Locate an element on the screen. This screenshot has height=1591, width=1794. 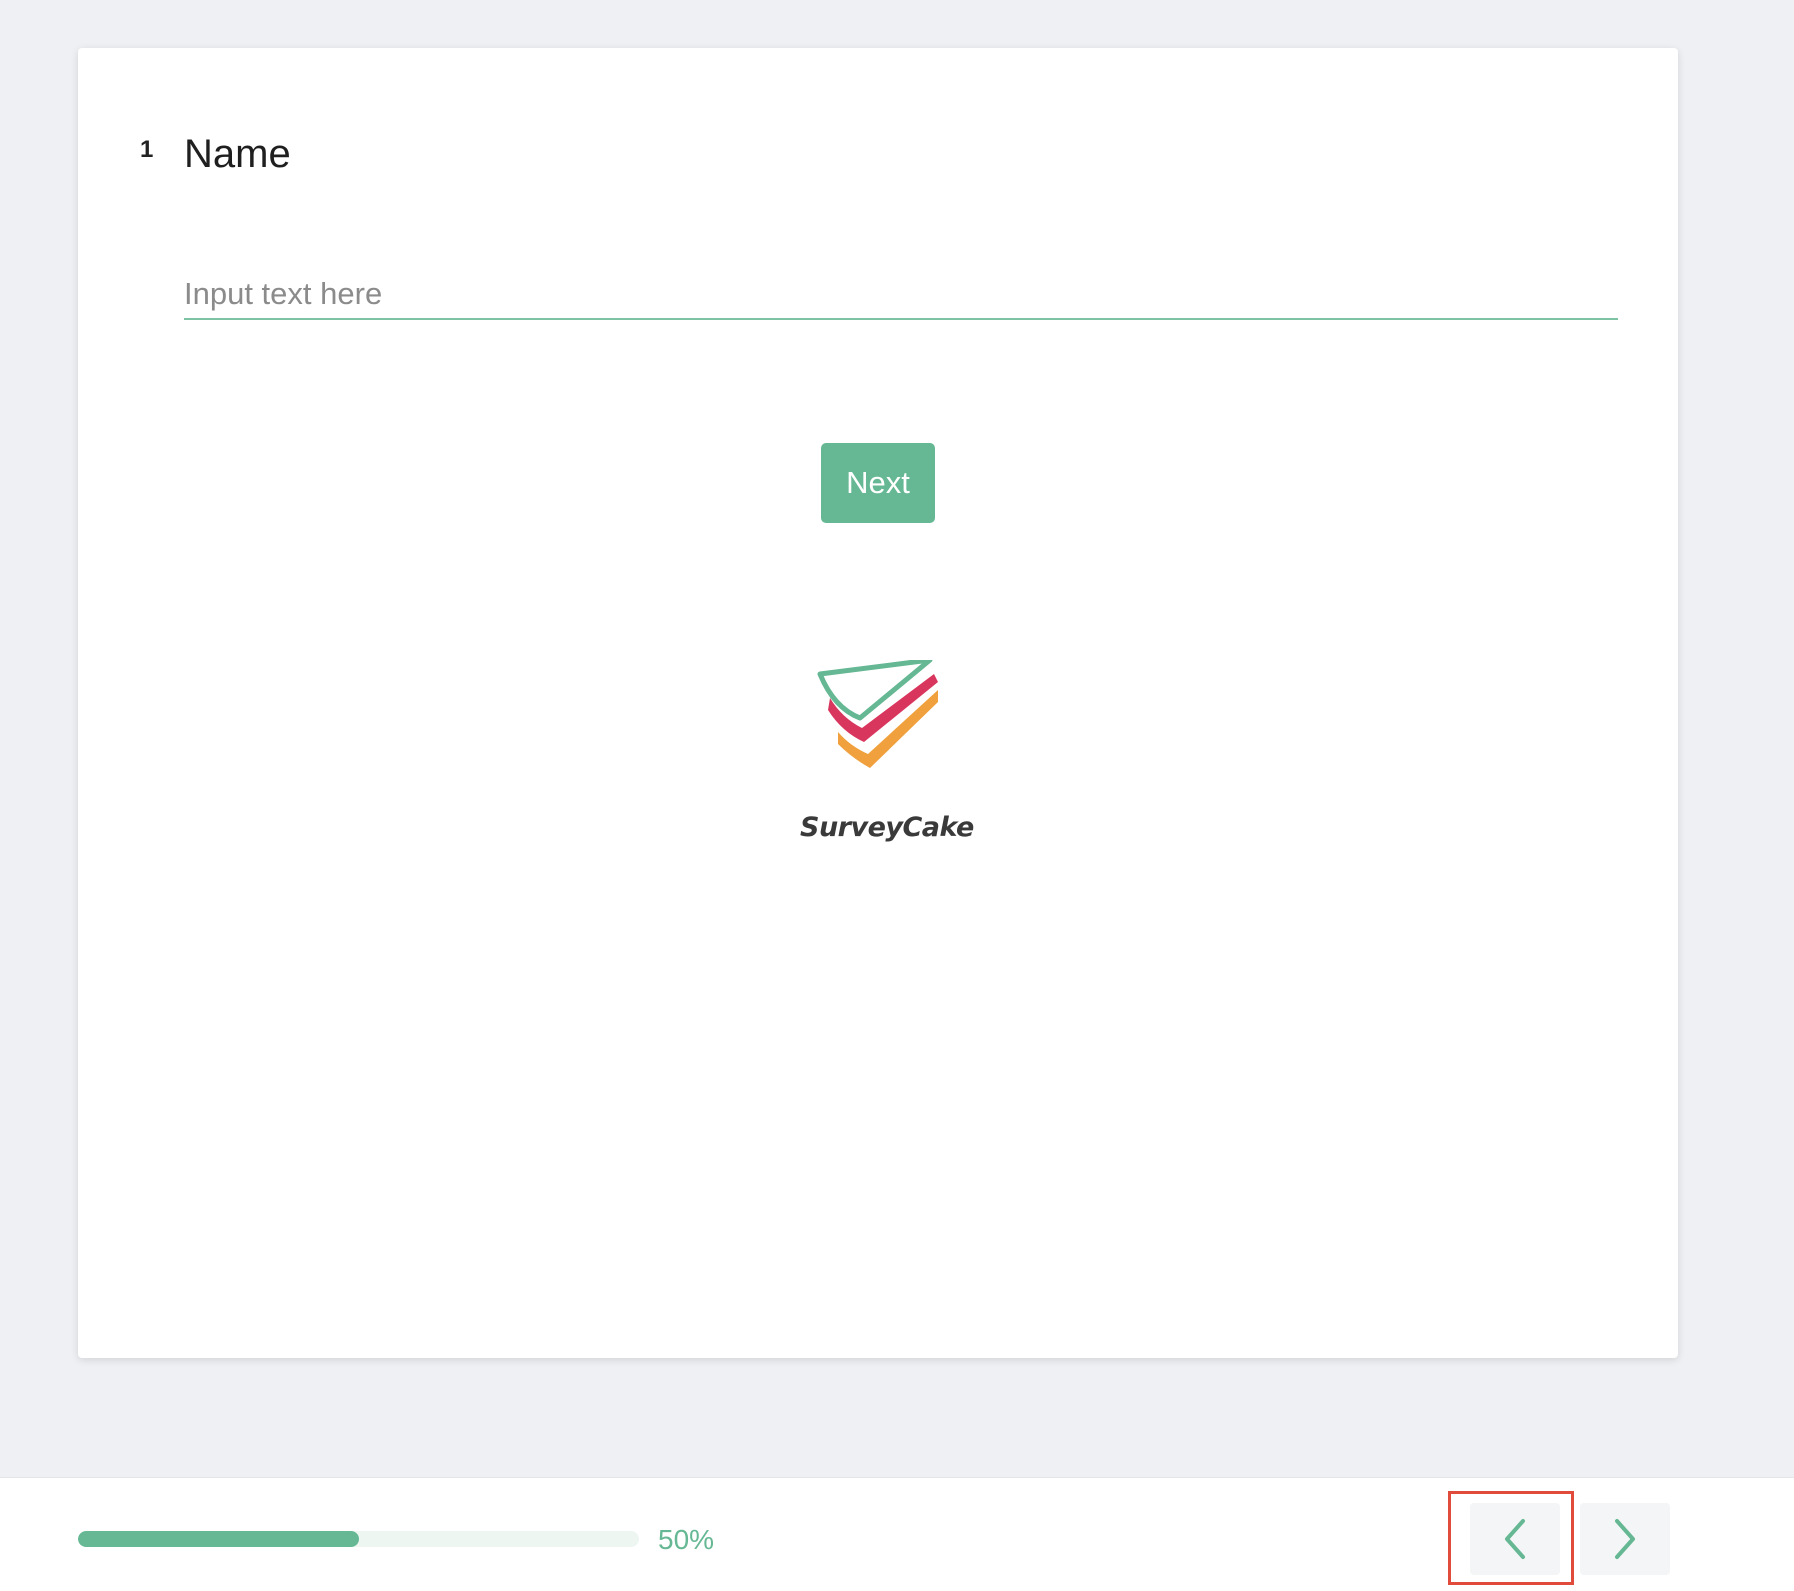
next-page-button is located at coordinates (1625, 1539).